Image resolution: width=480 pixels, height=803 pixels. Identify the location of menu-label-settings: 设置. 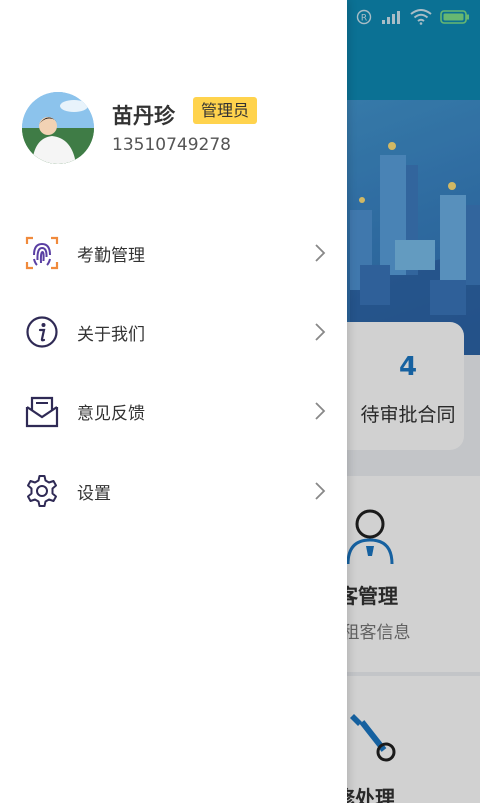
(94, 494).